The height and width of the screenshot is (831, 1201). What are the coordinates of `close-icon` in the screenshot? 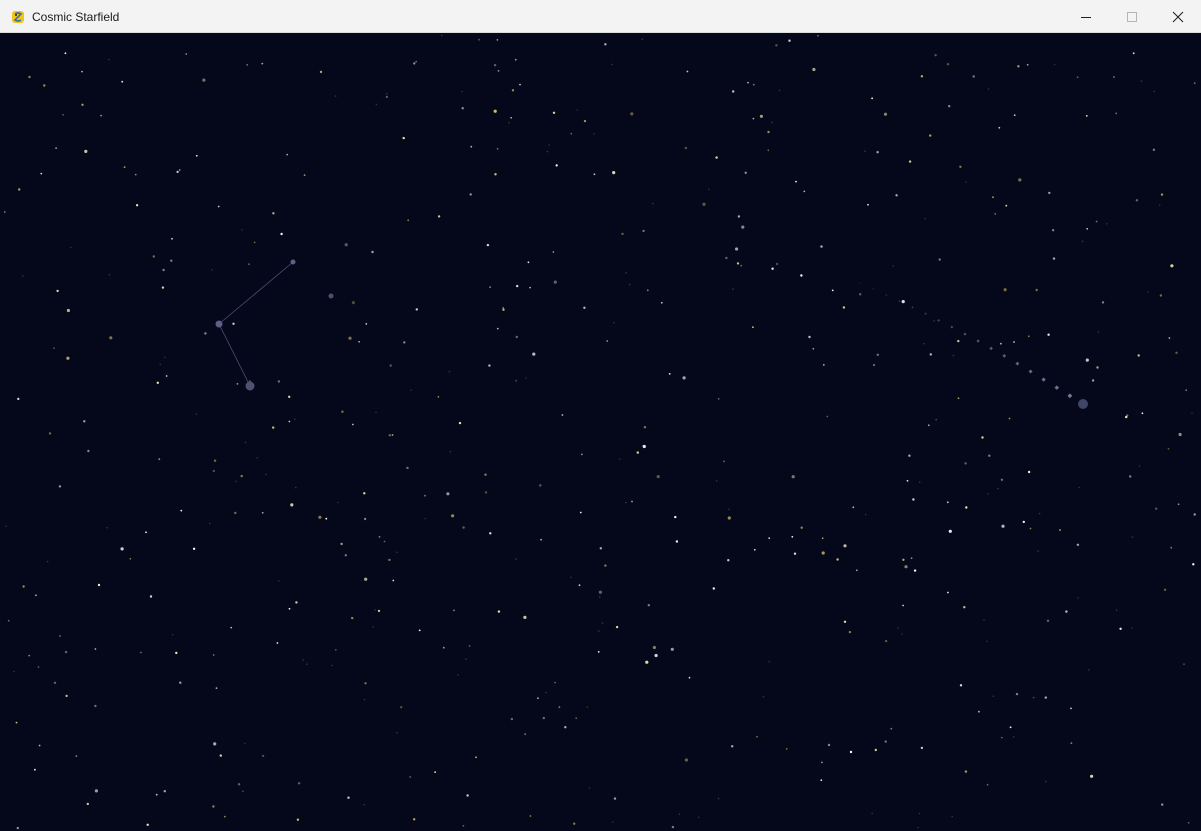 It's located at (1178, 17).